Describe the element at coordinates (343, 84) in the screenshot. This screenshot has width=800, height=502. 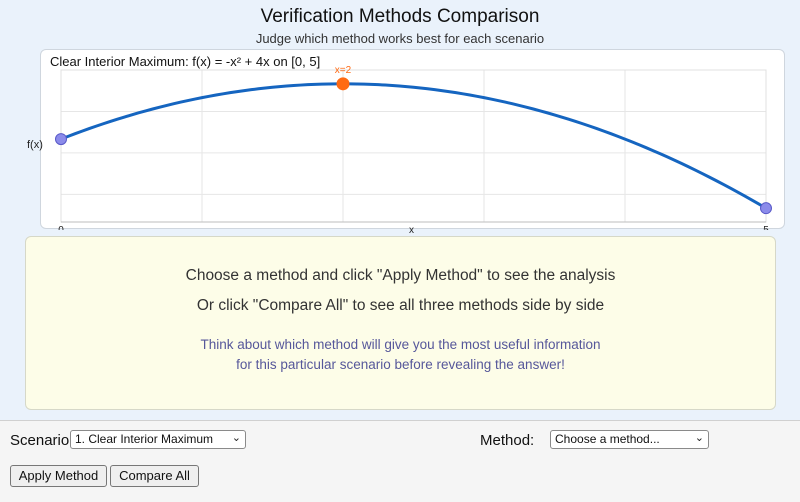
I see `critical-point-marker` at that location.